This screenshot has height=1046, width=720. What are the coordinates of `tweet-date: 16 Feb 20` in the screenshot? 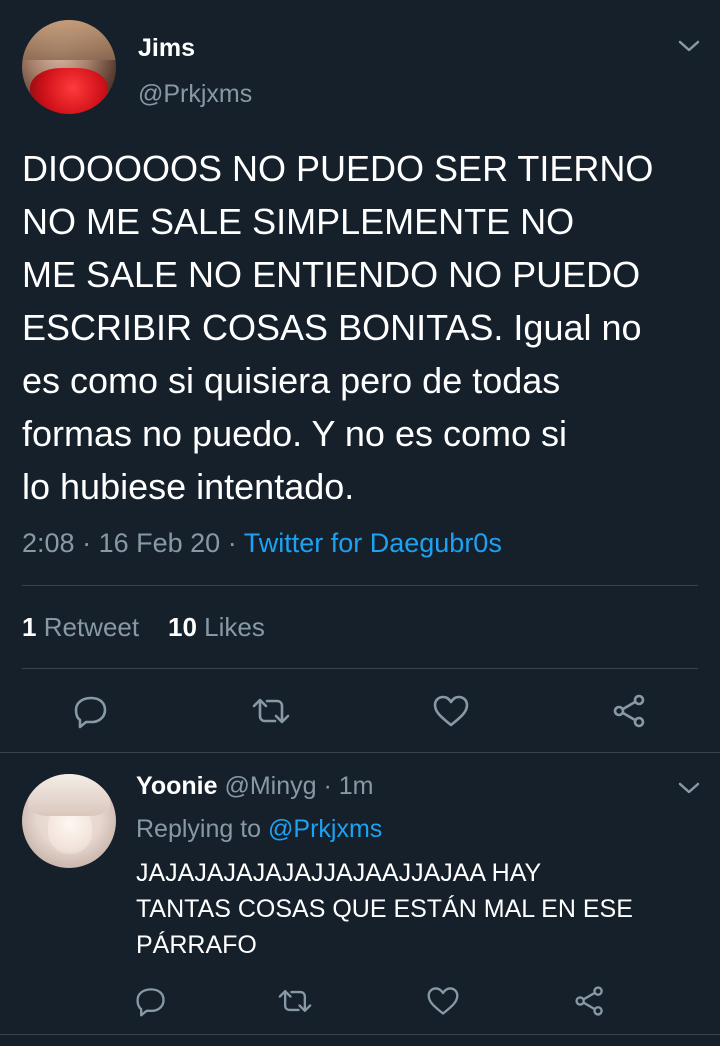 It's located at (159, 543).